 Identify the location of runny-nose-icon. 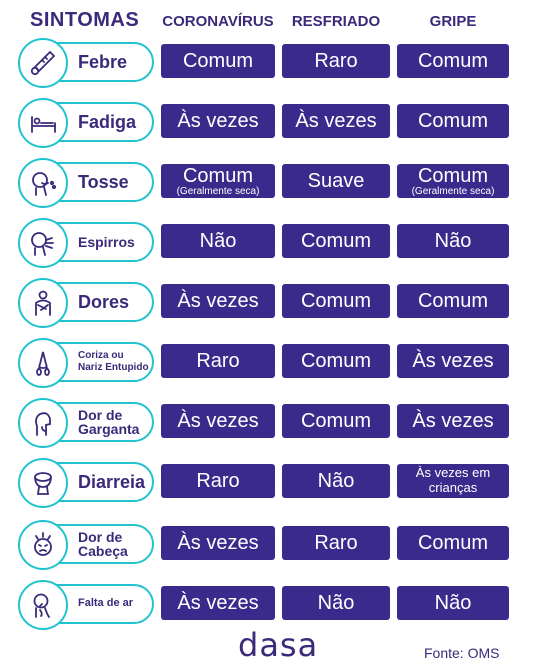
(43, 363).